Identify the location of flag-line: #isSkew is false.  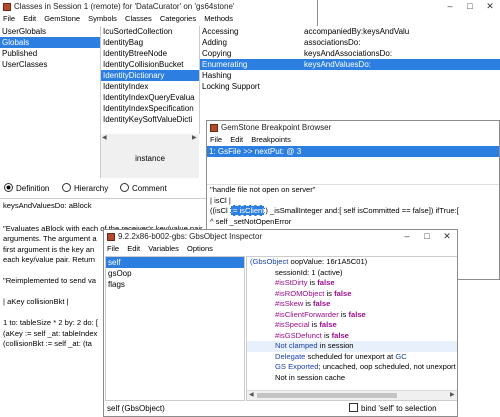
(303, 303).